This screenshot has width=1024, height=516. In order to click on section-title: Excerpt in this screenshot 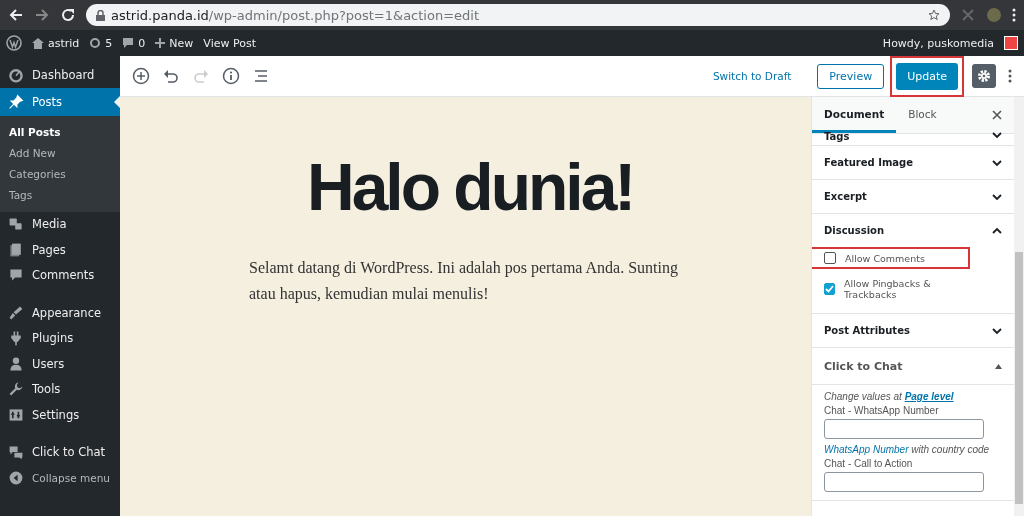, I will do `click(845, 196)`.